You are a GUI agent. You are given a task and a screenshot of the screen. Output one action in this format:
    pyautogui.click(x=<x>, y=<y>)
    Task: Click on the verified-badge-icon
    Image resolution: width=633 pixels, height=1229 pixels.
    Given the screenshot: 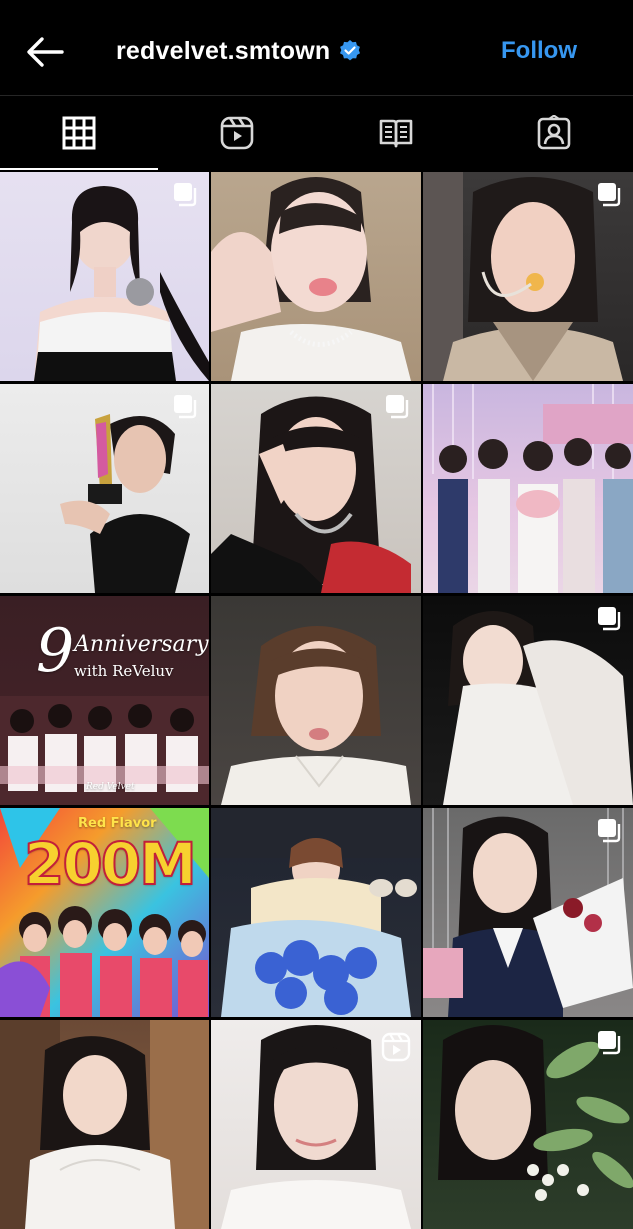 What is the action you would take?
    pyautogui.click(x=350, y=50)
    